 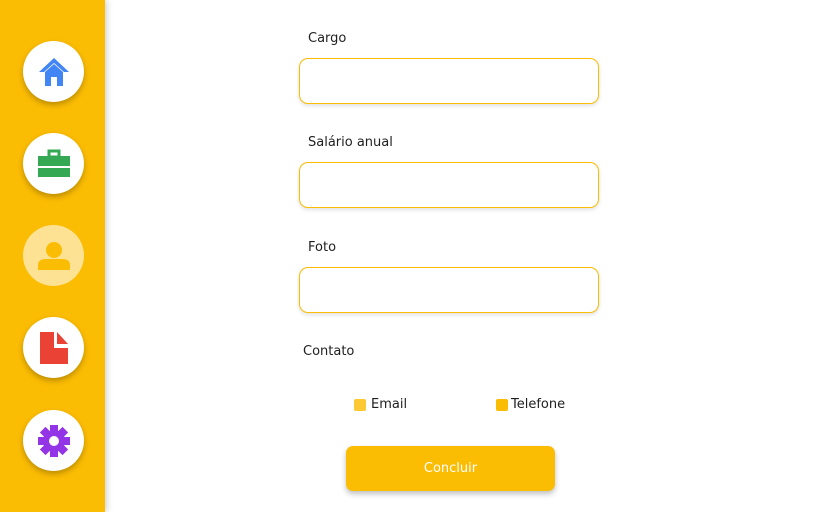 I want to click on sidebar-item-documents, so click(x=53, y=347).